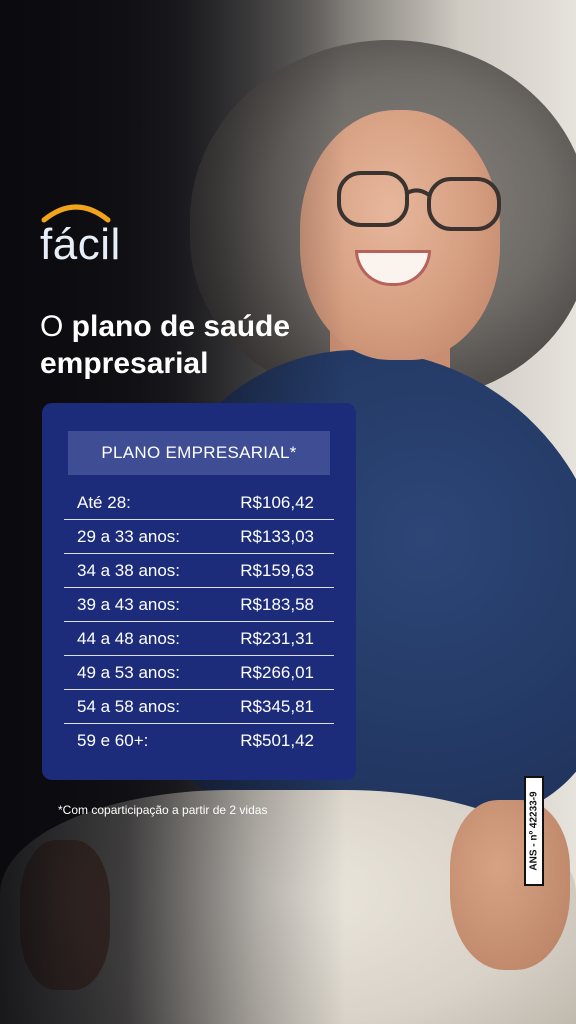  I want to click on row-label: 34 a 38 anos:, so click(129, 570).